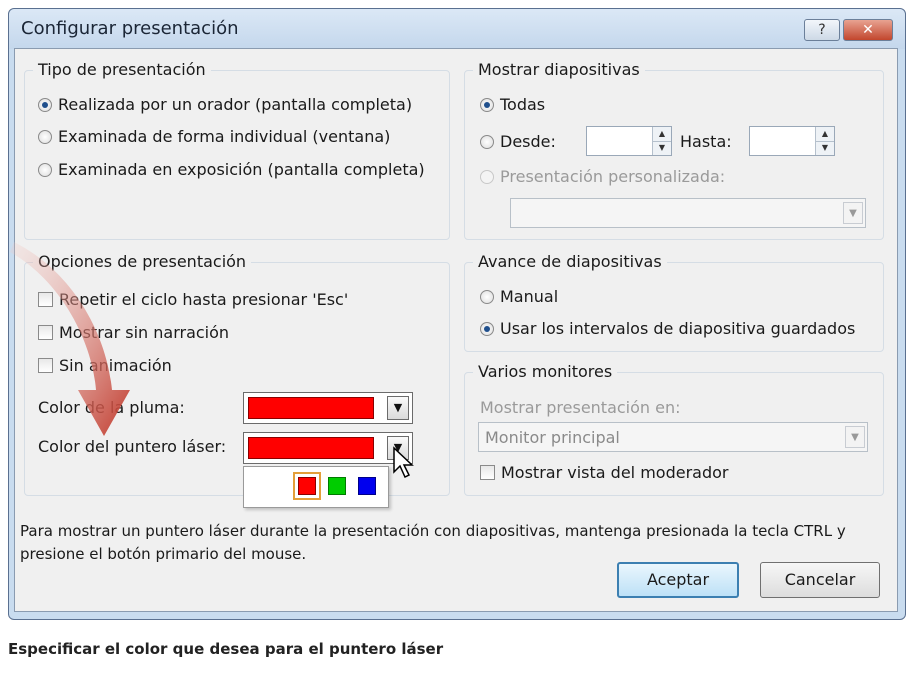 This screenshot has width=914, height=675. I want to click on title-bar: Configurar presentación ? ✕, so click(457, 29).